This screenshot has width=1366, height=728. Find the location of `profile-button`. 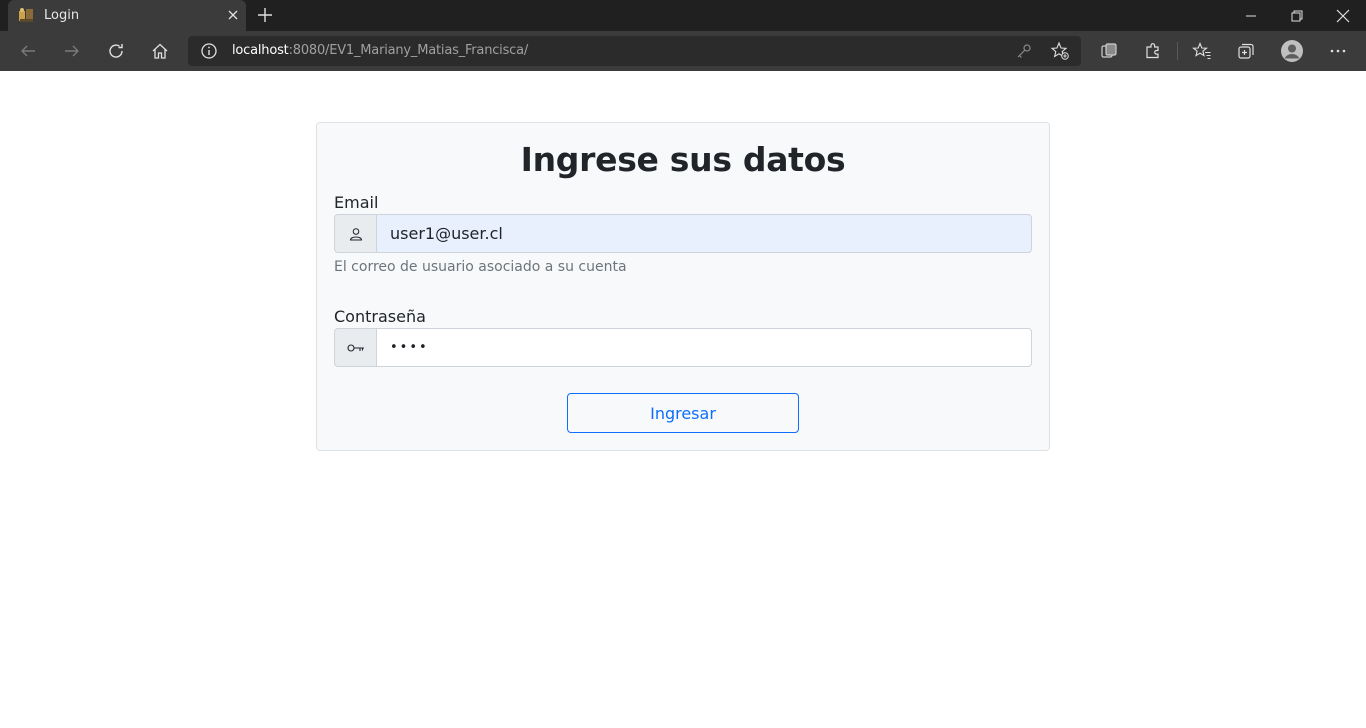

profile-button is located at coordinates (1292, 51).